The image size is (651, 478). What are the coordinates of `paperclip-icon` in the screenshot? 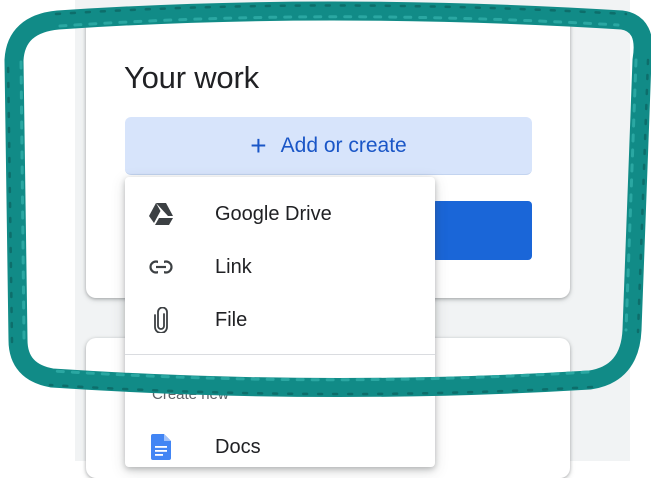 It's located at (161, 320).